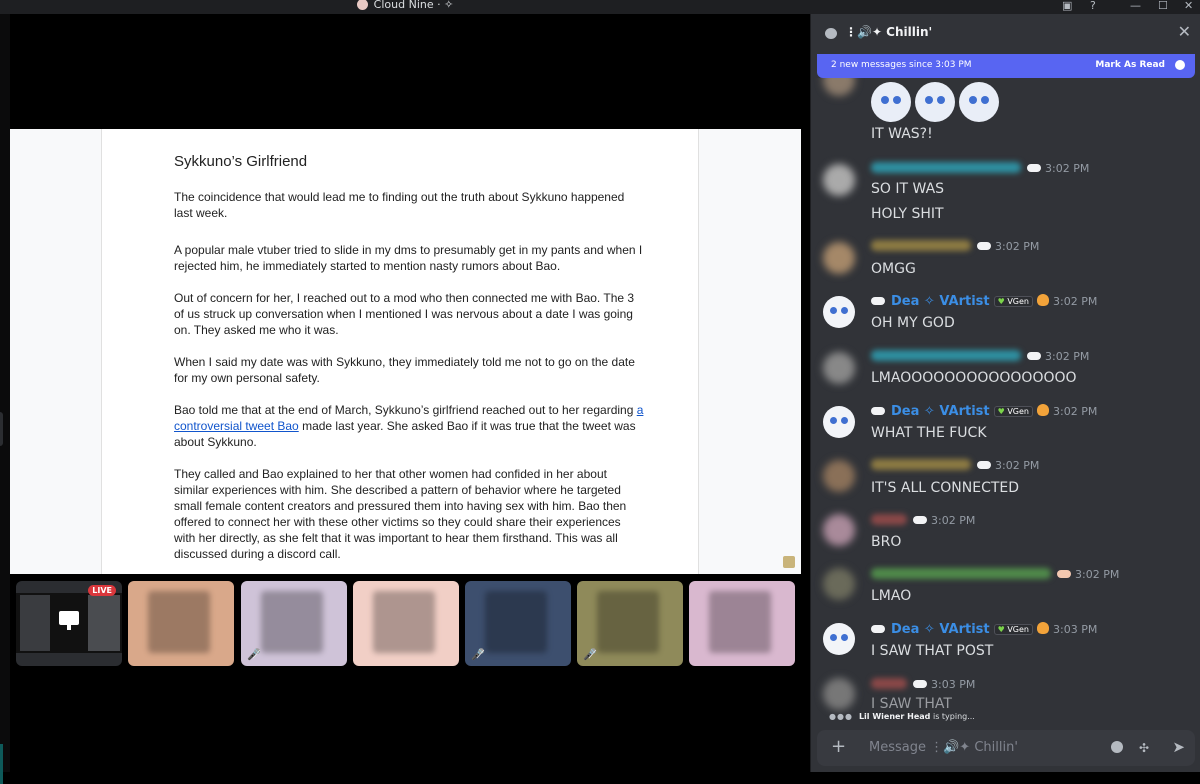  What do you see at coordinates (831, 33) in the screenshot?
I see `chat-bubble-icon` at bounding box center [831, 33].